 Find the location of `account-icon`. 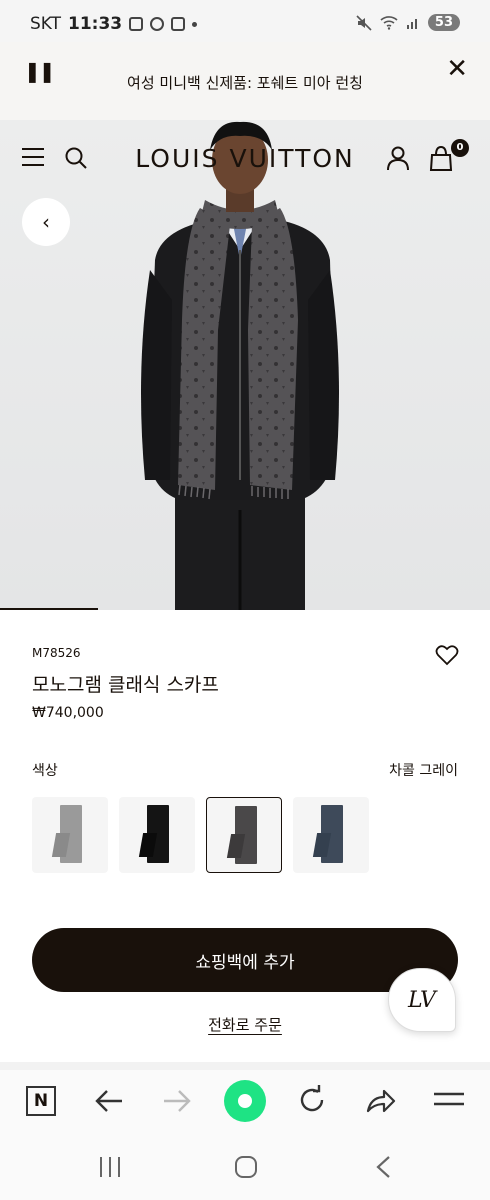

account-icon is located at coordinates (398, 158).